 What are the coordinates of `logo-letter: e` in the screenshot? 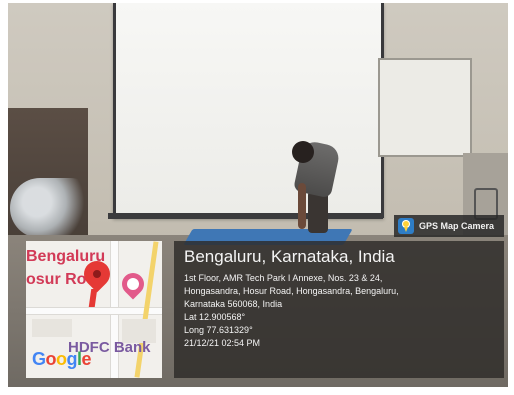 It's located at (86, 359).